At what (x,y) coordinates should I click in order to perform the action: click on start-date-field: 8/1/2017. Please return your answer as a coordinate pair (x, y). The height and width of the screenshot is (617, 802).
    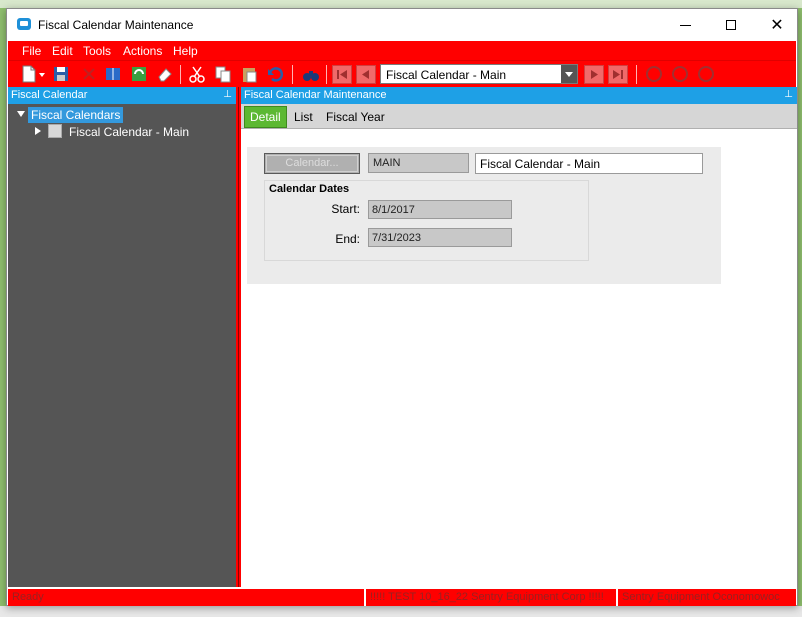
    Looking at the image, I should click on (440, 209).